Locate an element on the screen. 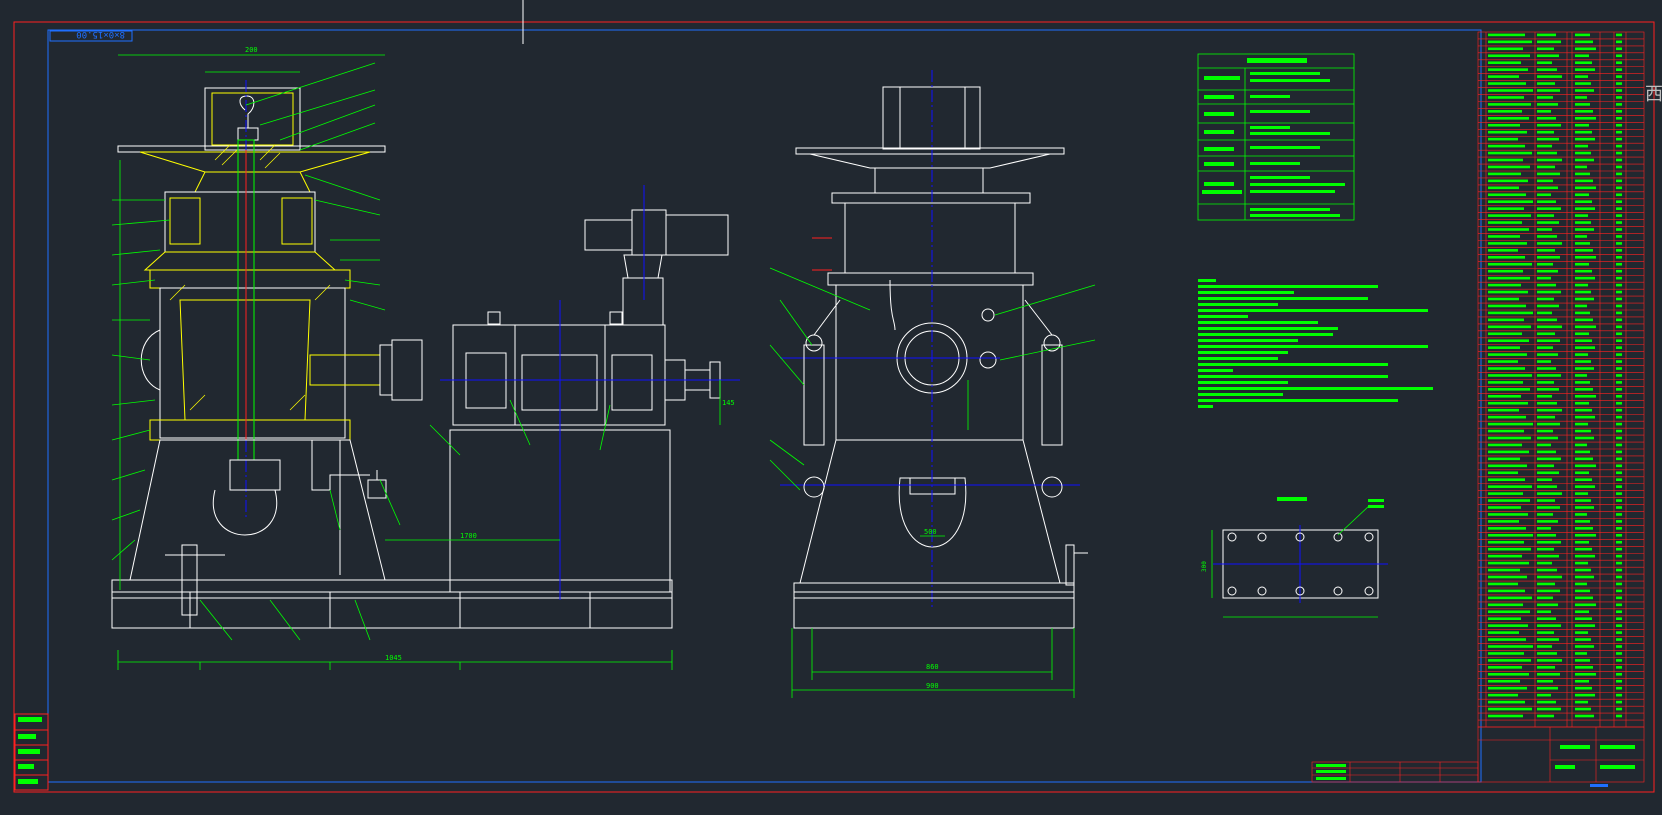 The image size is (1662, 815). motor-assembly is located at coordinates (590, 392).